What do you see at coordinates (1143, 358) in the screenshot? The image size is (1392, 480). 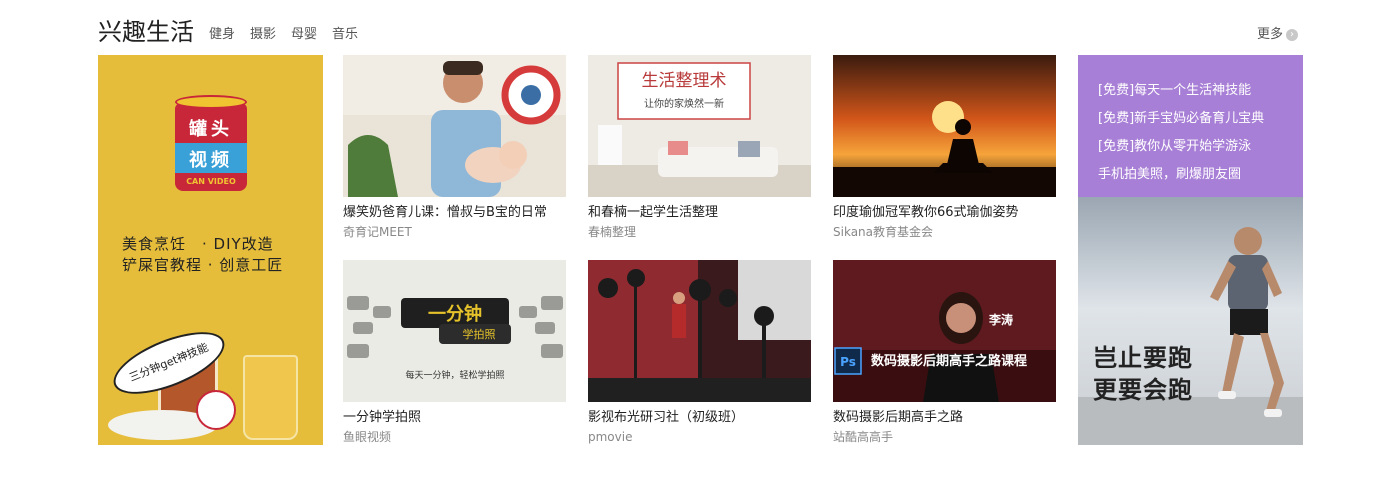 I see `ad-slogan-line1: 岂止要跑` at bounding box center [1143, 358].